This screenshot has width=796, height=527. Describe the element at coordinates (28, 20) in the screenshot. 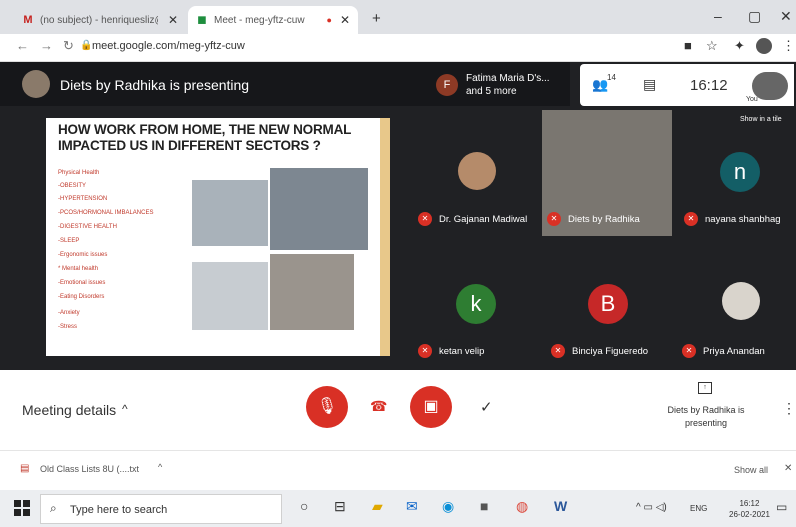

I see `gmail-icon: M` at that location.